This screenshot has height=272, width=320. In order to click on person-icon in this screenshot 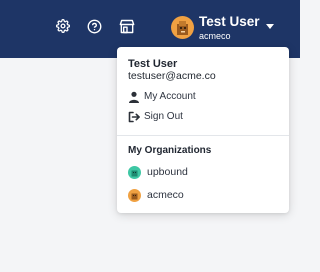, I will do `click(134, 97)`.